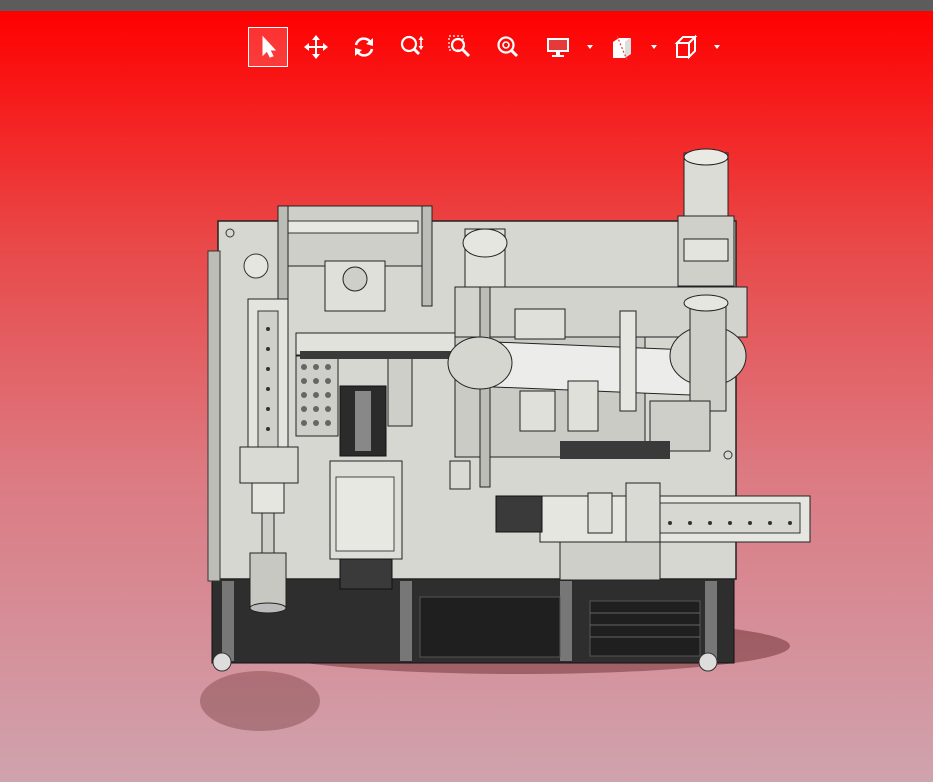 This screenshot has width=933, height=782. I want to click on zoom-fit-icon, so click(508, 47).